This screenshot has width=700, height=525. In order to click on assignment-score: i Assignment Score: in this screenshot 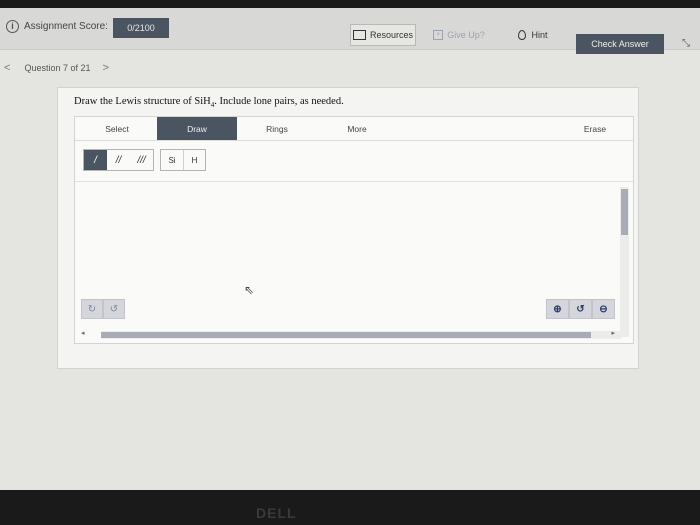, I will do `click(57, 26)`.